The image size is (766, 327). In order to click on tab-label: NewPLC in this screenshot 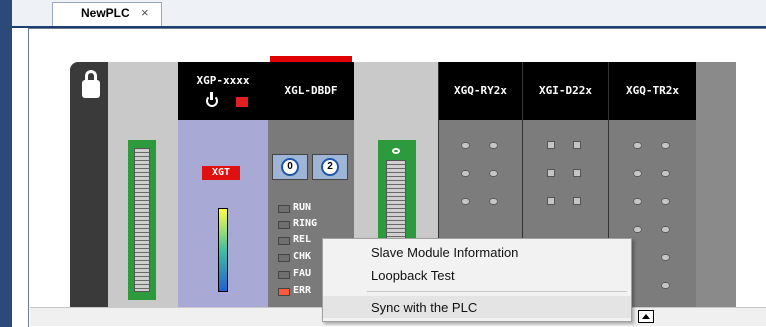, I will do `click(105, 13)`.